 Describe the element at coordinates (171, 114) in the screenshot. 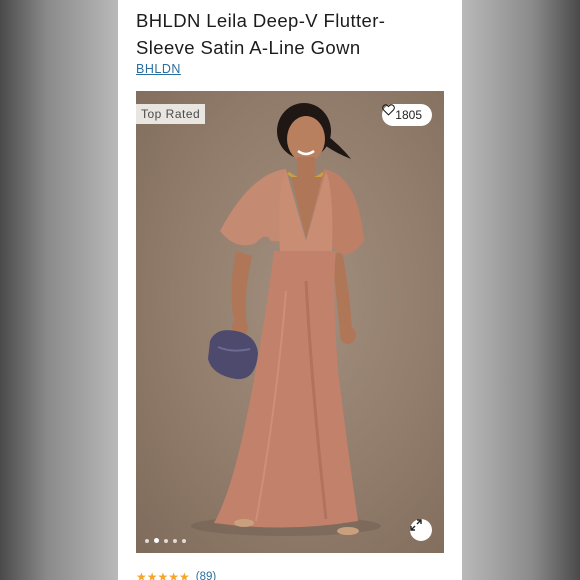

I see `top-rated-badge: Top Rated` at that location.